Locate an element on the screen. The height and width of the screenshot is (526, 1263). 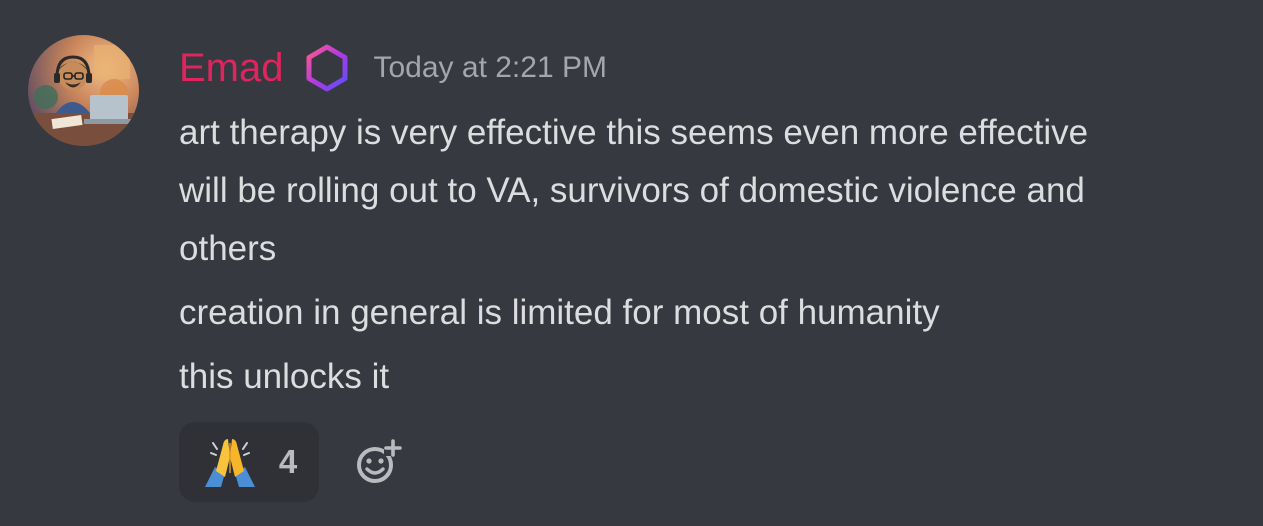
folded-hands-icon is located at coordinates (229, 463).